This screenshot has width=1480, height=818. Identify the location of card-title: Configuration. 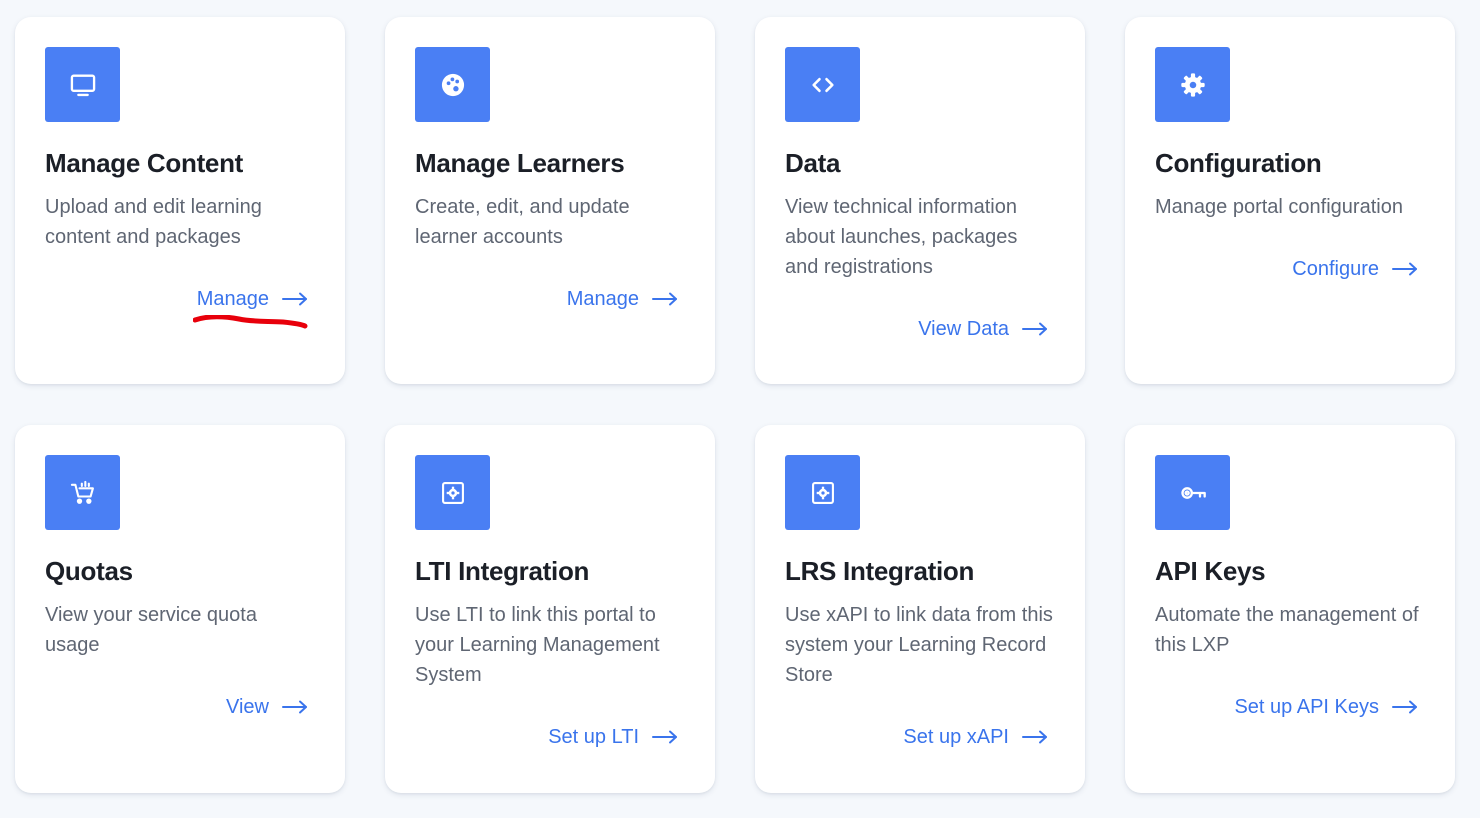
(1238, 163).